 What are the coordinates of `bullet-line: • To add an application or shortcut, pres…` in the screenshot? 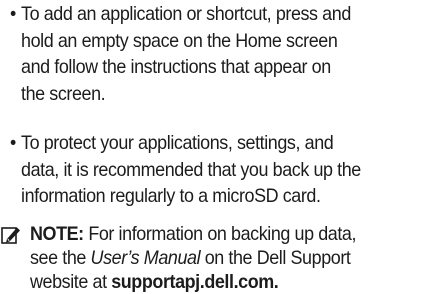 It's located at (205, 14).